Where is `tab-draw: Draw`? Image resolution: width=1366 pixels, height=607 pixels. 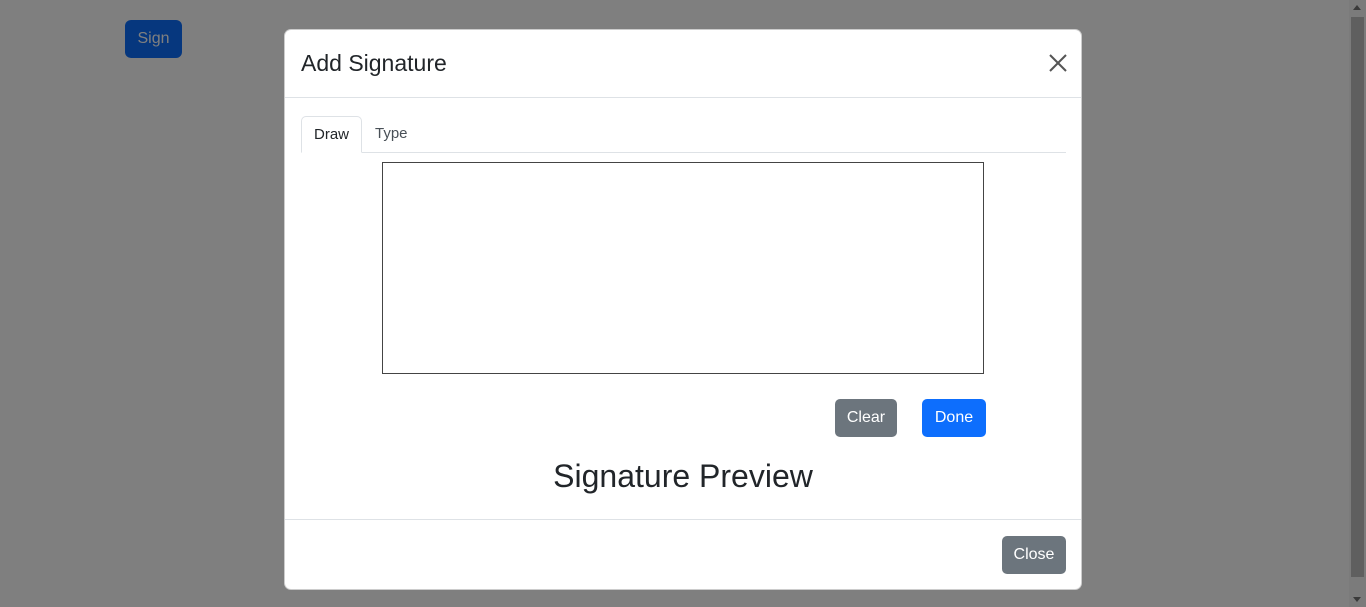
tab-draw: Draw is located at coordinates (332, 134).